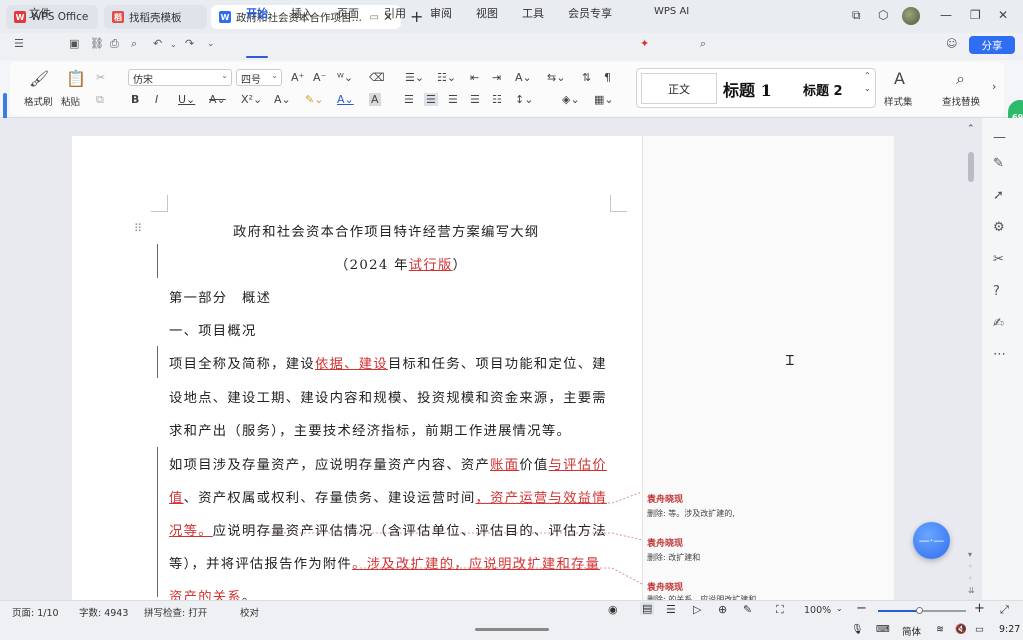 The width and height of the screenshot is (1023, 640). What do you see at coordinates (970, 566) in the screenshot?
I see `prev-page-icon: ◦` at bounding box center [970, 566].